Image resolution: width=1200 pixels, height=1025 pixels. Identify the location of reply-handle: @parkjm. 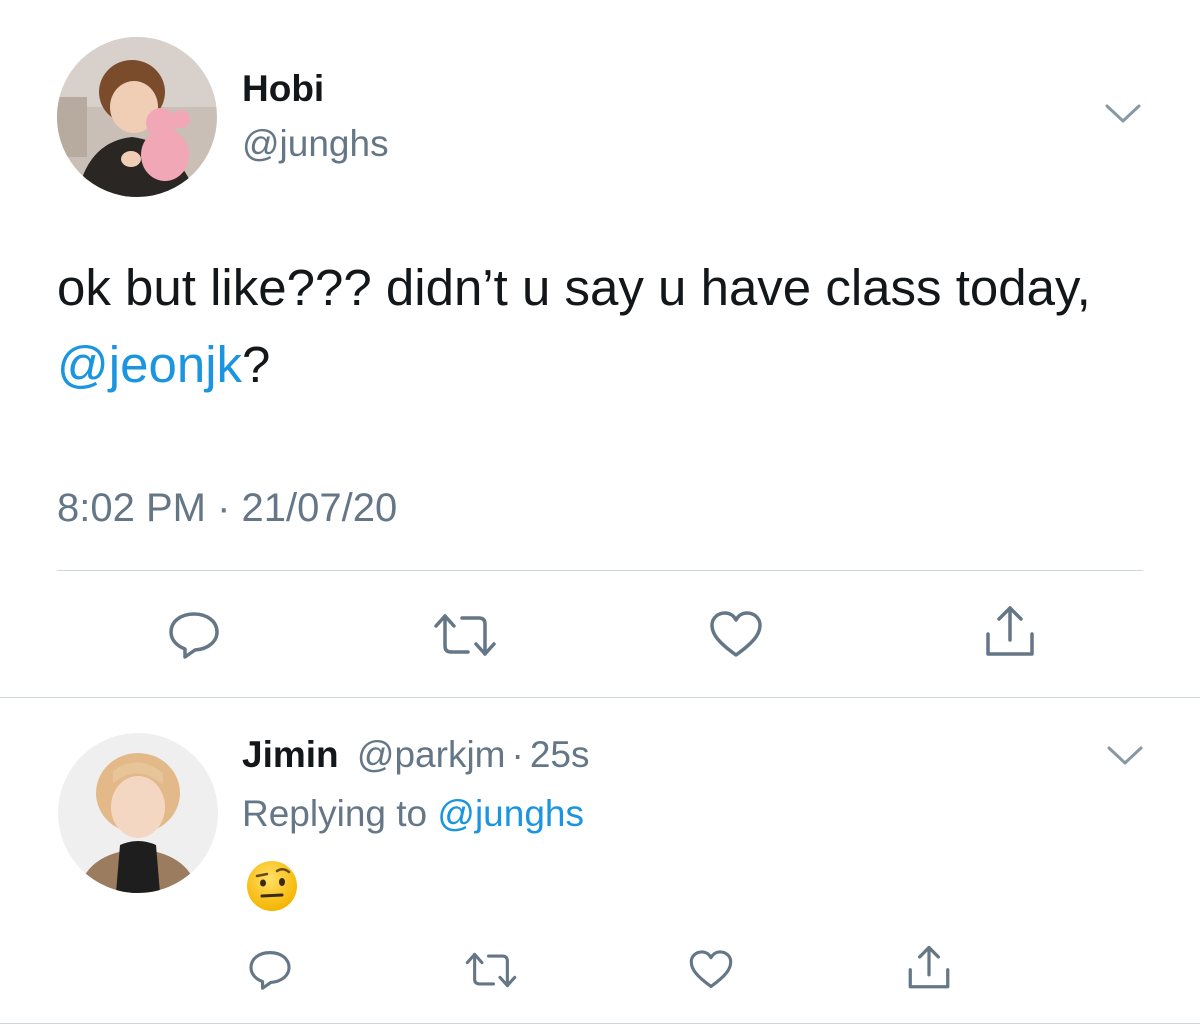
(431, 754).